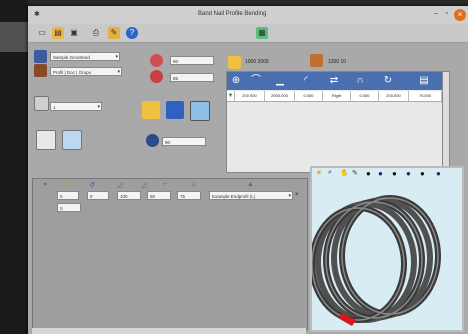 The height and width of the screenshot is (334, 468). I want to click on pitch-col-icon: ∩, so click(360, 81).